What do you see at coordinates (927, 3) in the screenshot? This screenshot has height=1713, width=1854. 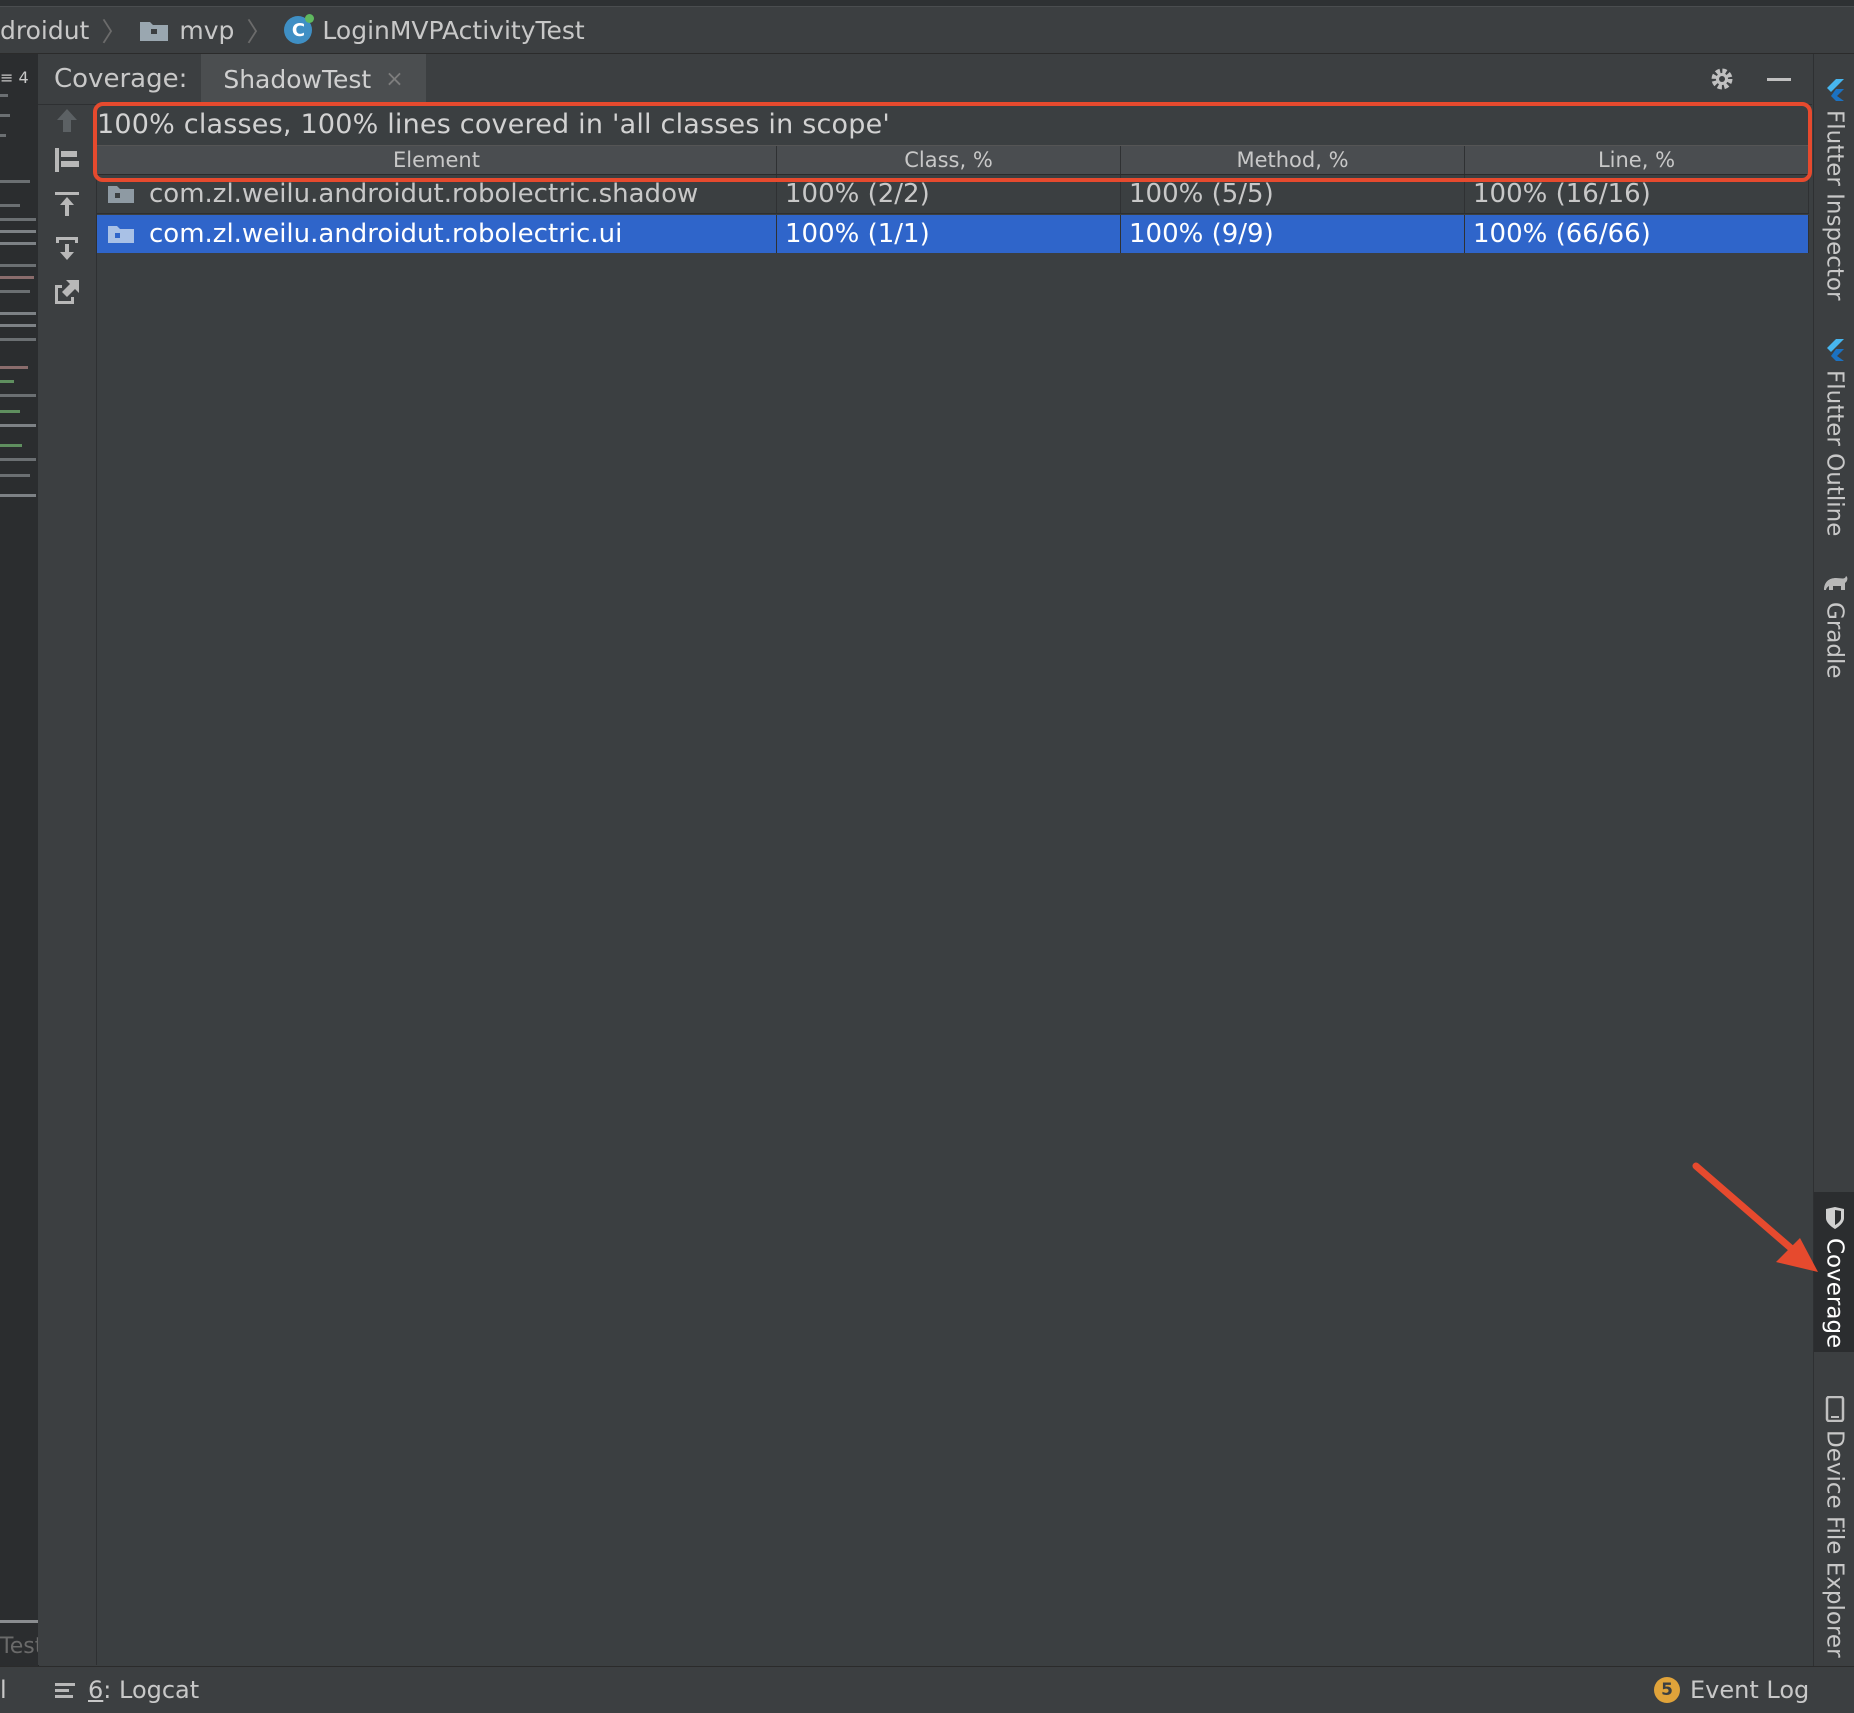 I see `window-top-edge` at bounding box center [927, 3].